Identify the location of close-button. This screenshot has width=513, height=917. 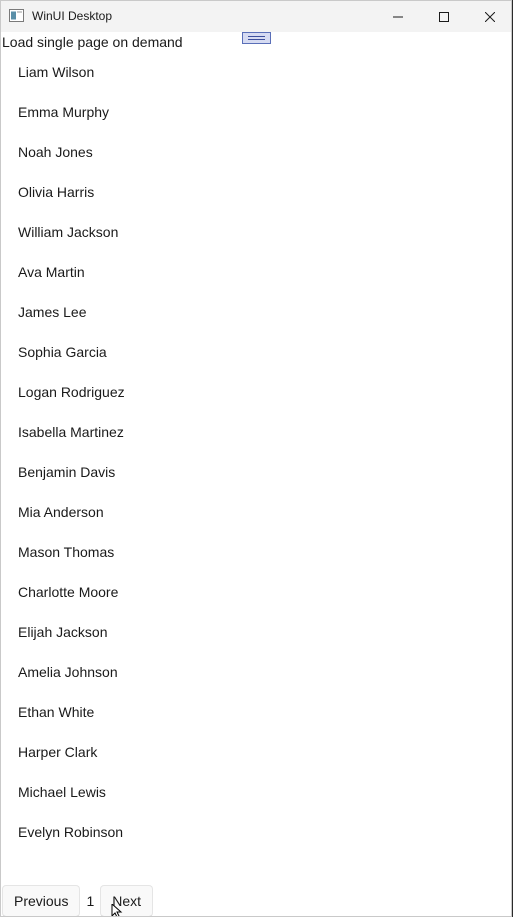
(489, 16).